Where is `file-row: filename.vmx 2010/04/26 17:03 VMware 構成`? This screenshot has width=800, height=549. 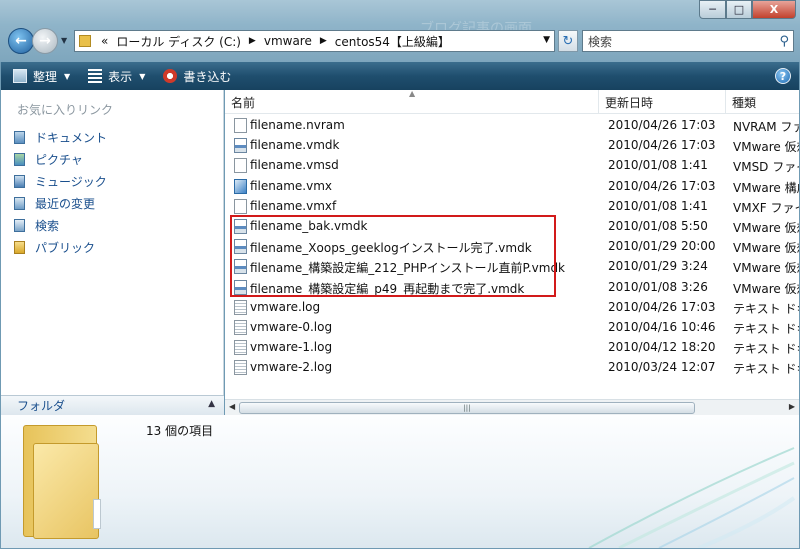 file-row: filename.vmx 2010/04/26 17:03 VMware 構成 is located at coordinates (512, 186).